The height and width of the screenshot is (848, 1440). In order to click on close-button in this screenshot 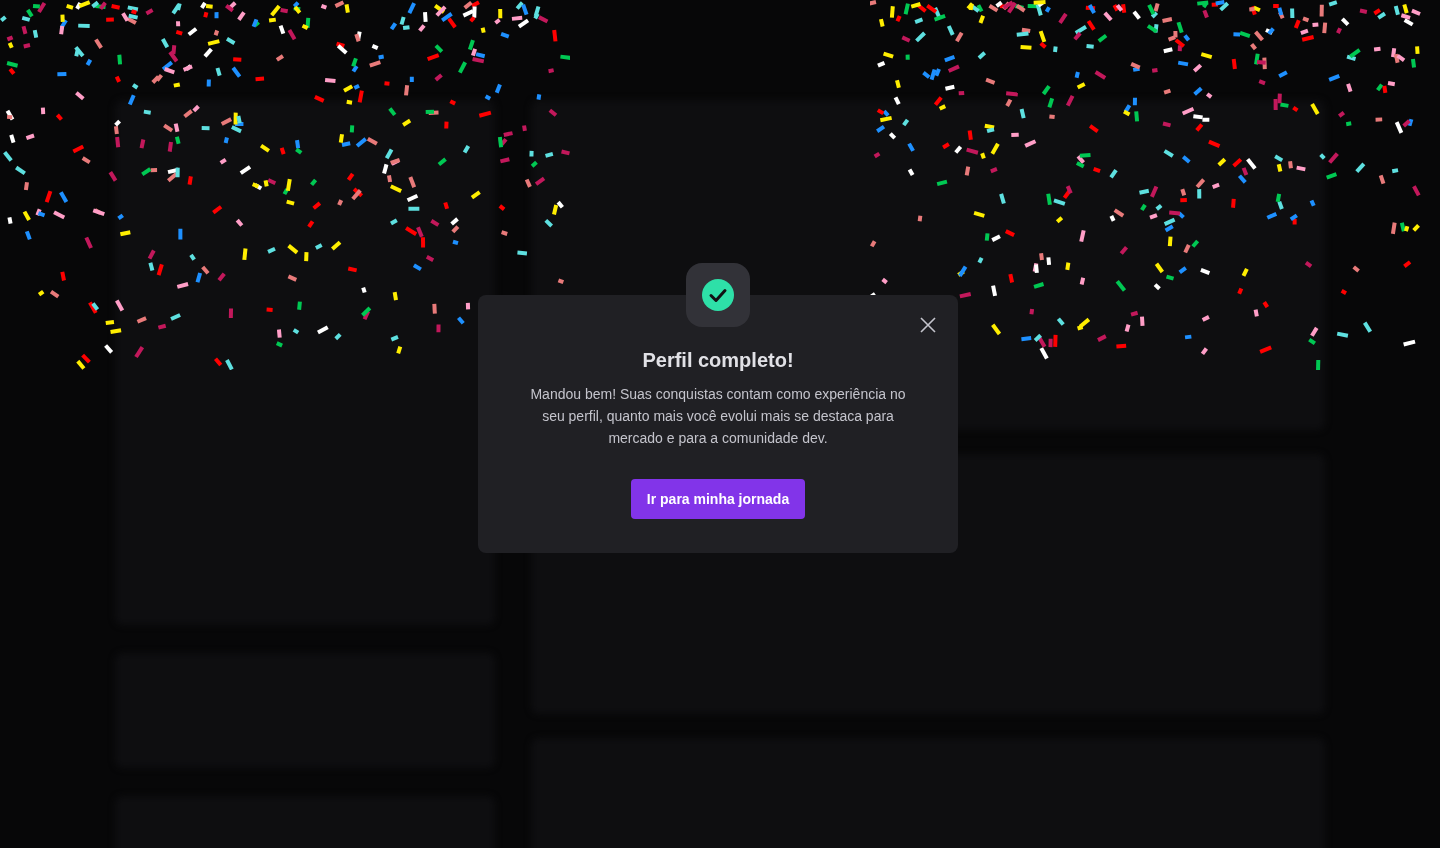, I will do `click(928, 325)`.